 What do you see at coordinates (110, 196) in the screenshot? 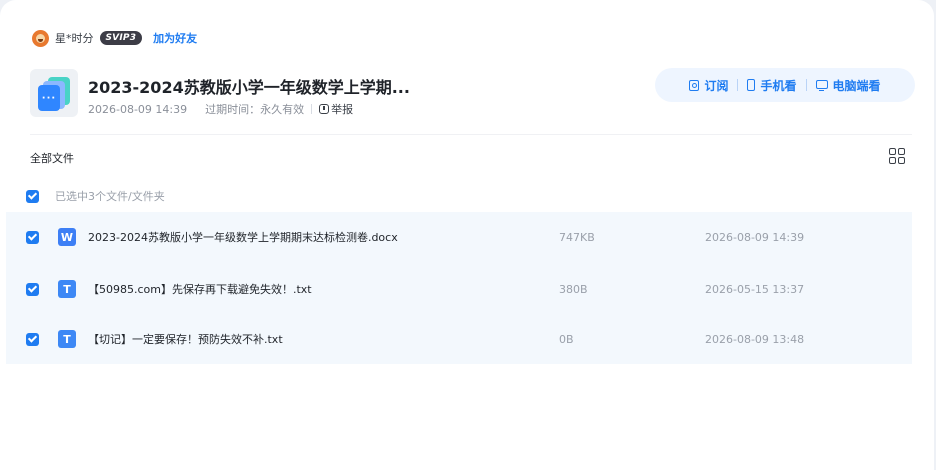
I see `selected-count-text: 已选中3个文件/文件夹` at bounding box center [110, 196].